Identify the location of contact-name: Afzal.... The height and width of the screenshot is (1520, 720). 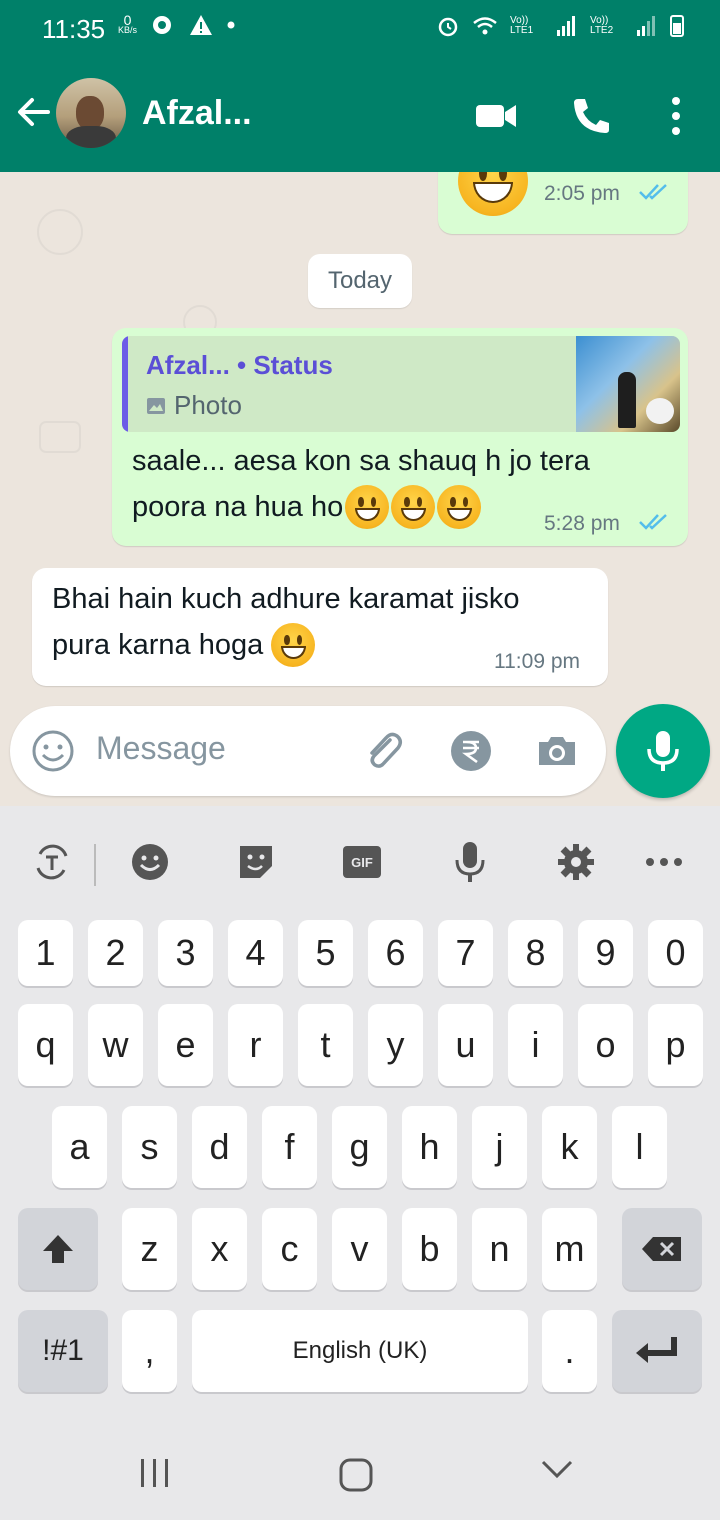
(197, 113).